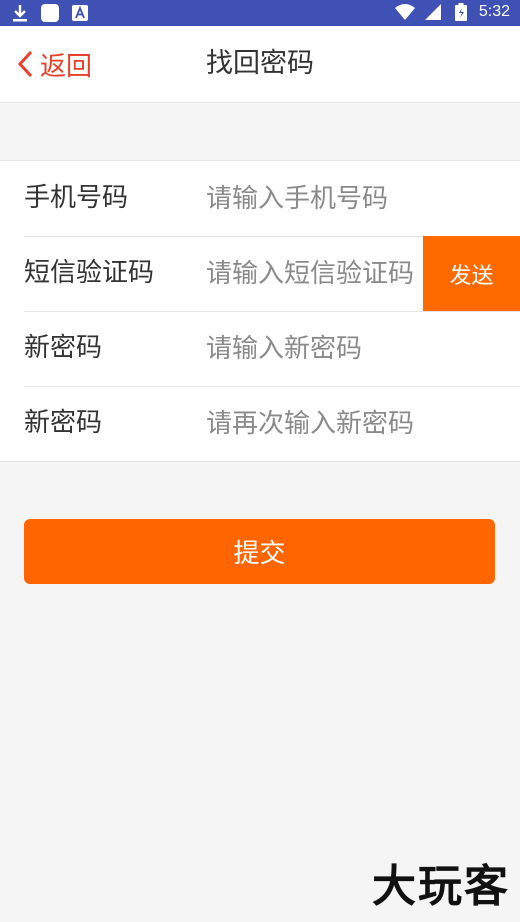  I want to click on status-time: 5:32, so click(494, 11).